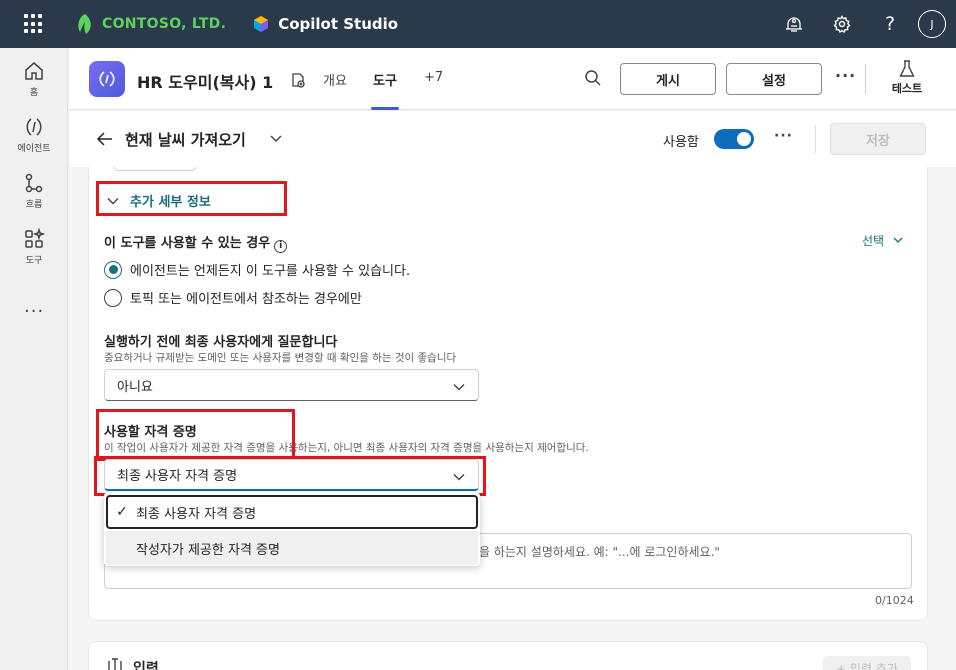  What do you see at coordinates (385, 79) in the screenshot?
I see `tab-tools: 도구` at bounding box center [385, 79].